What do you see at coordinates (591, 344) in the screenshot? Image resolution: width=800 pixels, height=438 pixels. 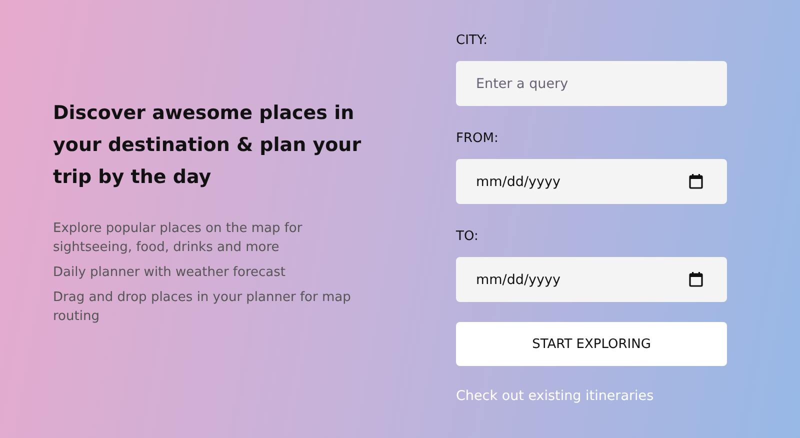 I see `start-exploring-button: START EXPLORING` at bounding box center [591, 344].